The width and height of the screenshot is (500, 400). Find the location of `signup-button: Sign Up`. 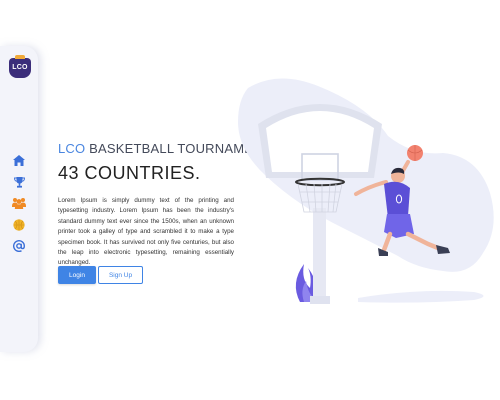

signup-button: Sign Up is located at coordinates (120, 275).